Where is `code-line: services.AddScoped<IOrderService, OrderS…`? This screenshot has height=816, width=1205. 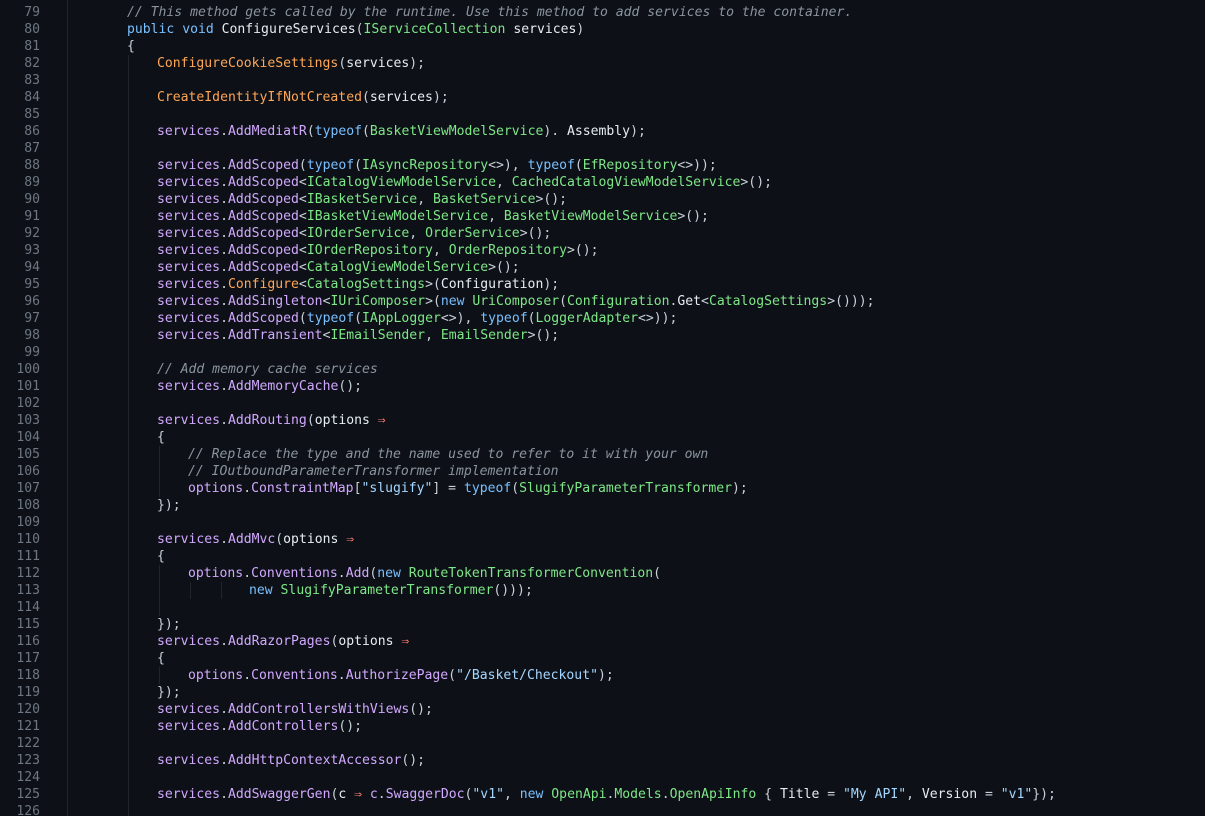 code-line: services.AddScoped<IOrderService, OrderS… is located at coordinates (354, 233).